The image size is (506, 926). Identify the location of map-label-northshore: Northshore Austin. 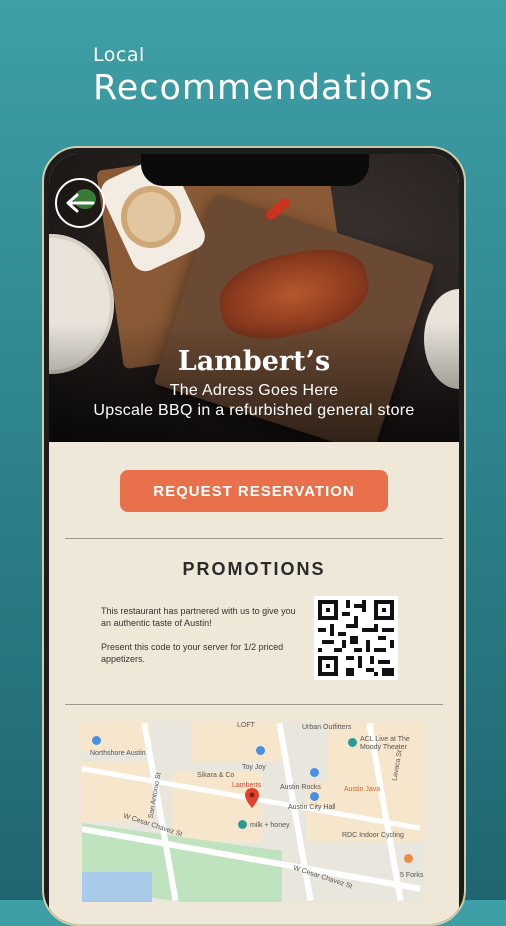
(118, 753).